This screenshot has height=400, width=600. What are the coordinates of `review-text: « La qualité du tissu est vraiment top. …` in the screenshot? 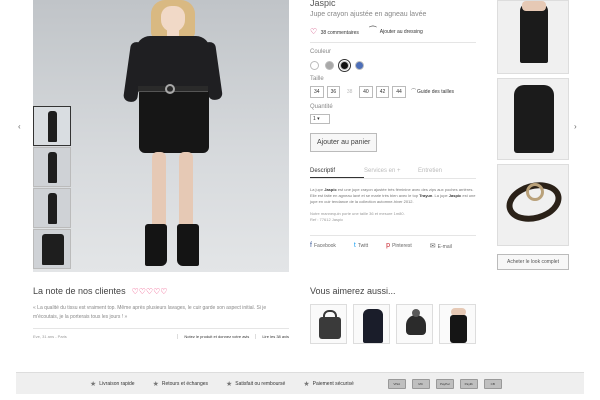 It's located at (161, 316).